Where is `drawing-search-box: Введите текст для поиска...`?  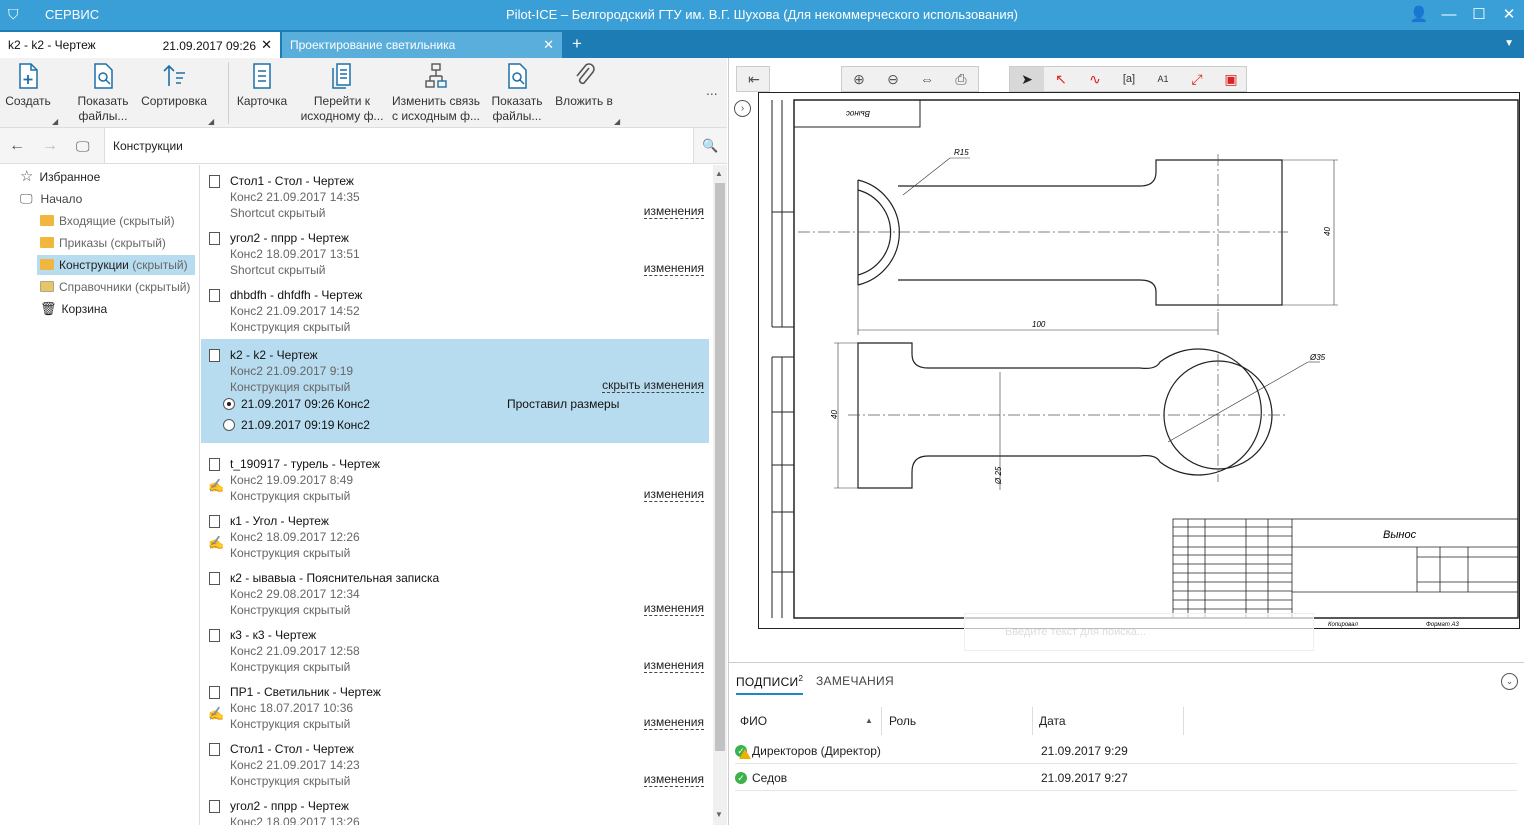
drawing-search-box: Введите текст для поиска... is located at coordinates (1139, 632).